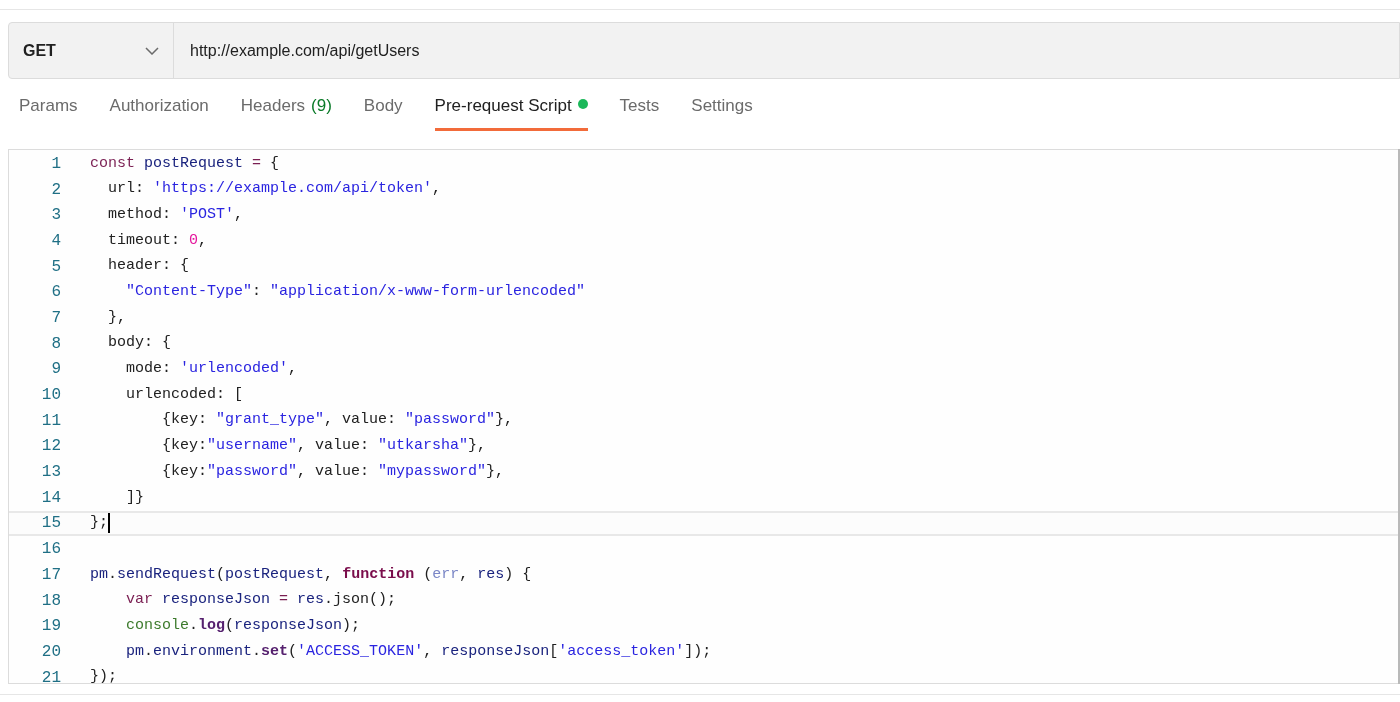 This screenshot has height=702, width=1400. I want to click on line-number: 8, so click(55, 344).